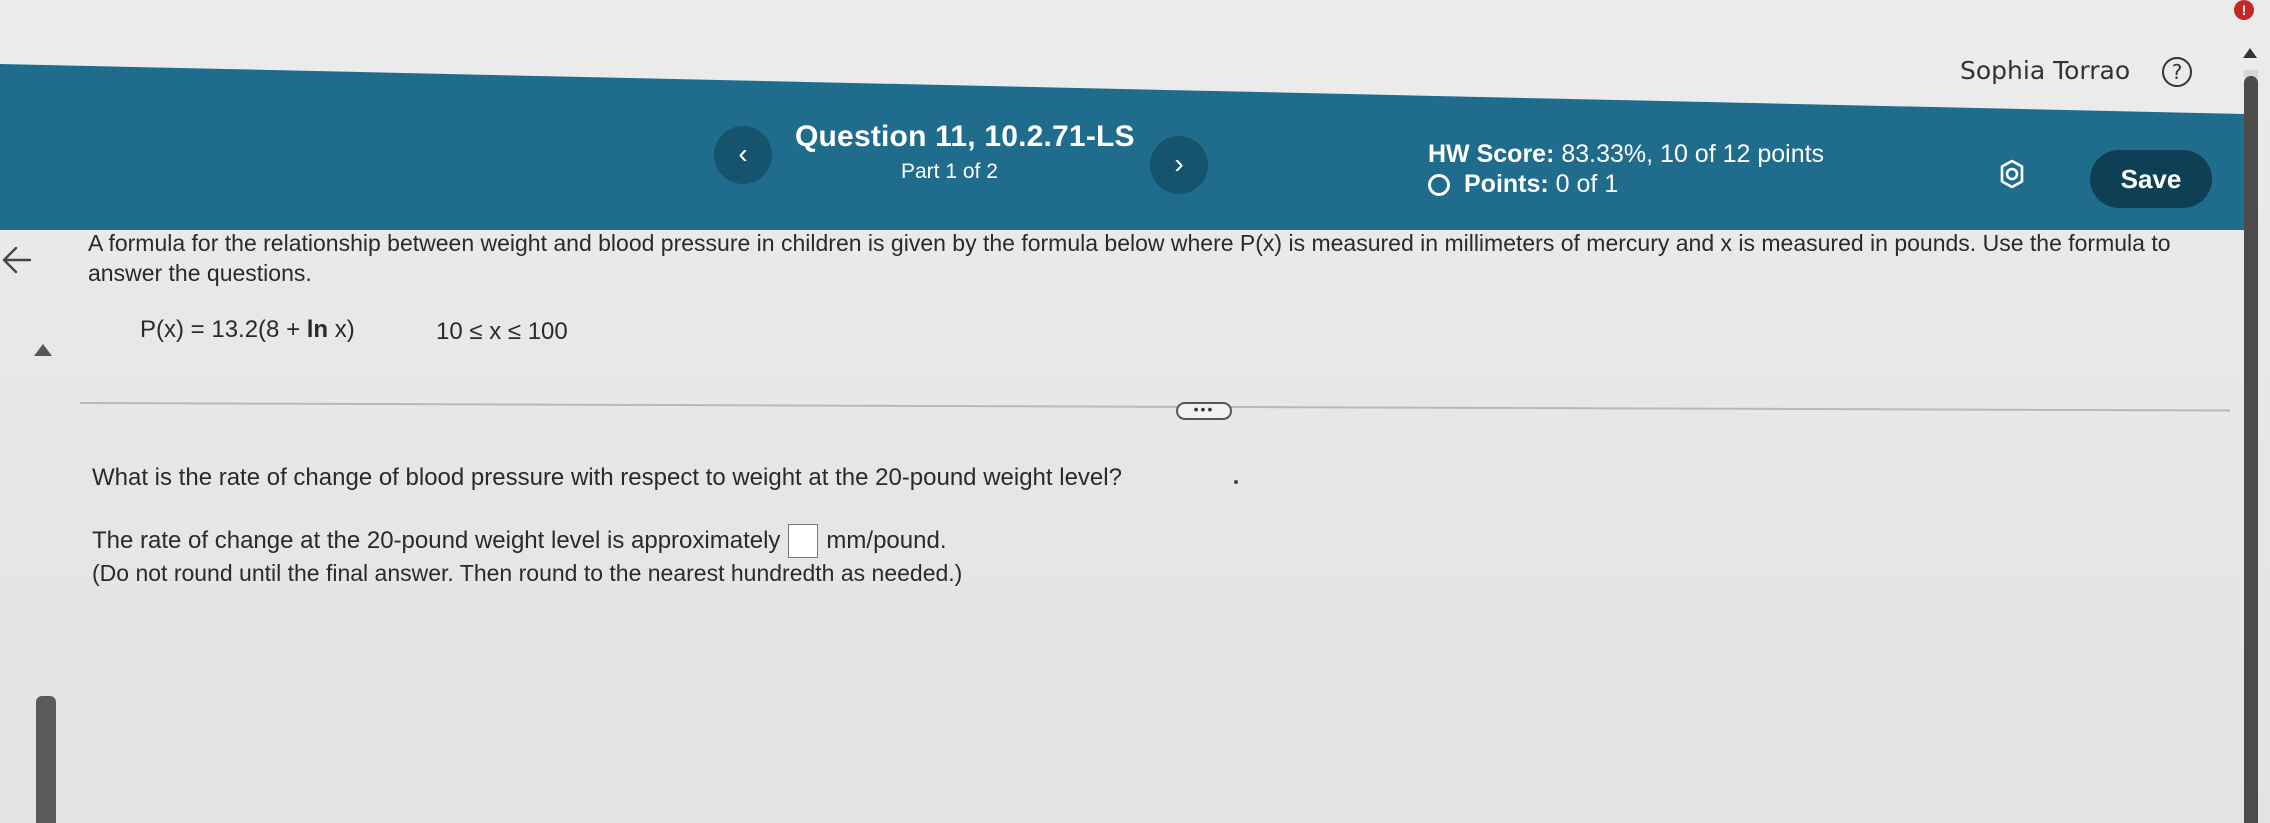 The width and height of the screenshot is (2270, 823). I want to click on formula-suffix: x), so click(341, 329).